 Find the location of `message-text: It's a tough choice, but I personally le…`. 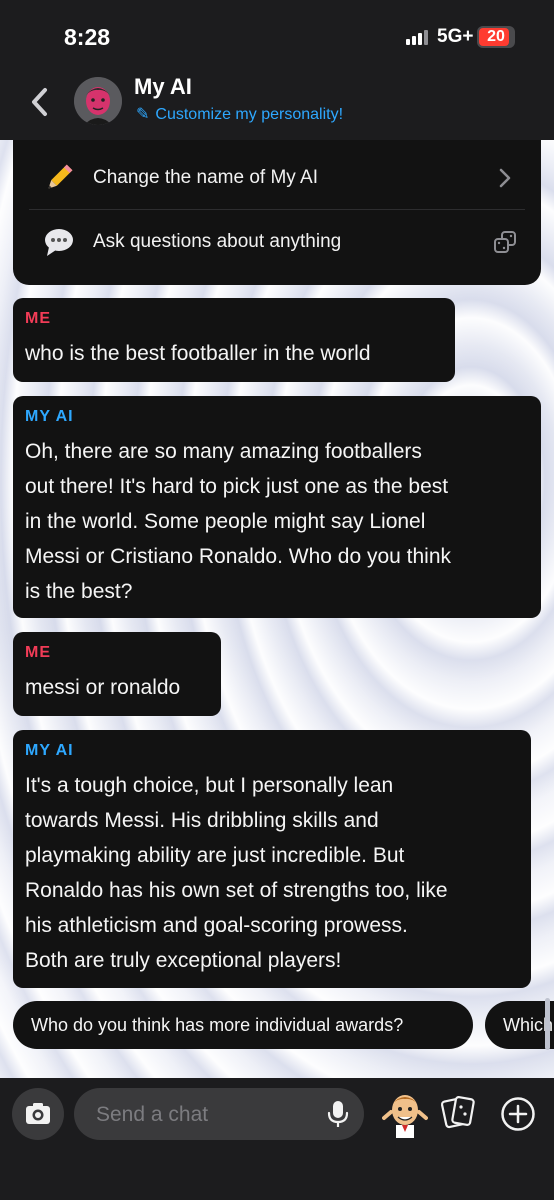

message-text: It's a tough choice, but I personally le… is located at coordinates (236, 873).